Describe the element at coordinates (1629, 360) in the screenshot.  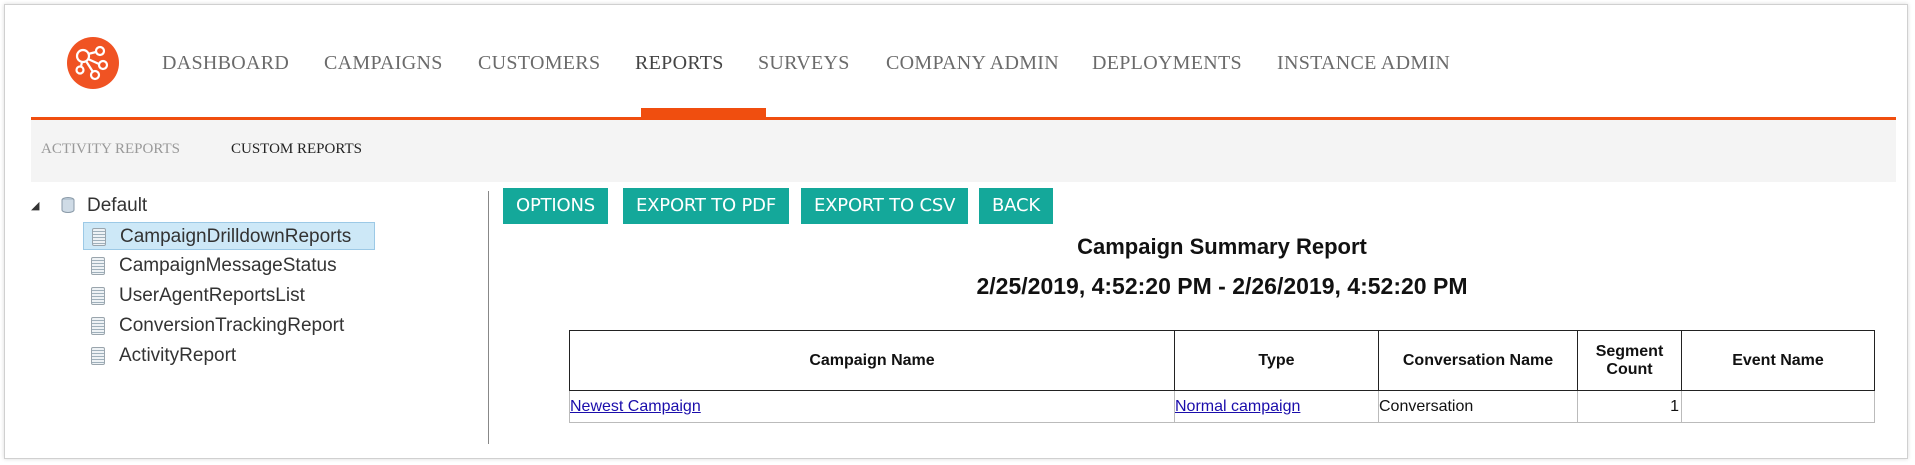
I see `column-header-segment-count: Segment Count` at that location.